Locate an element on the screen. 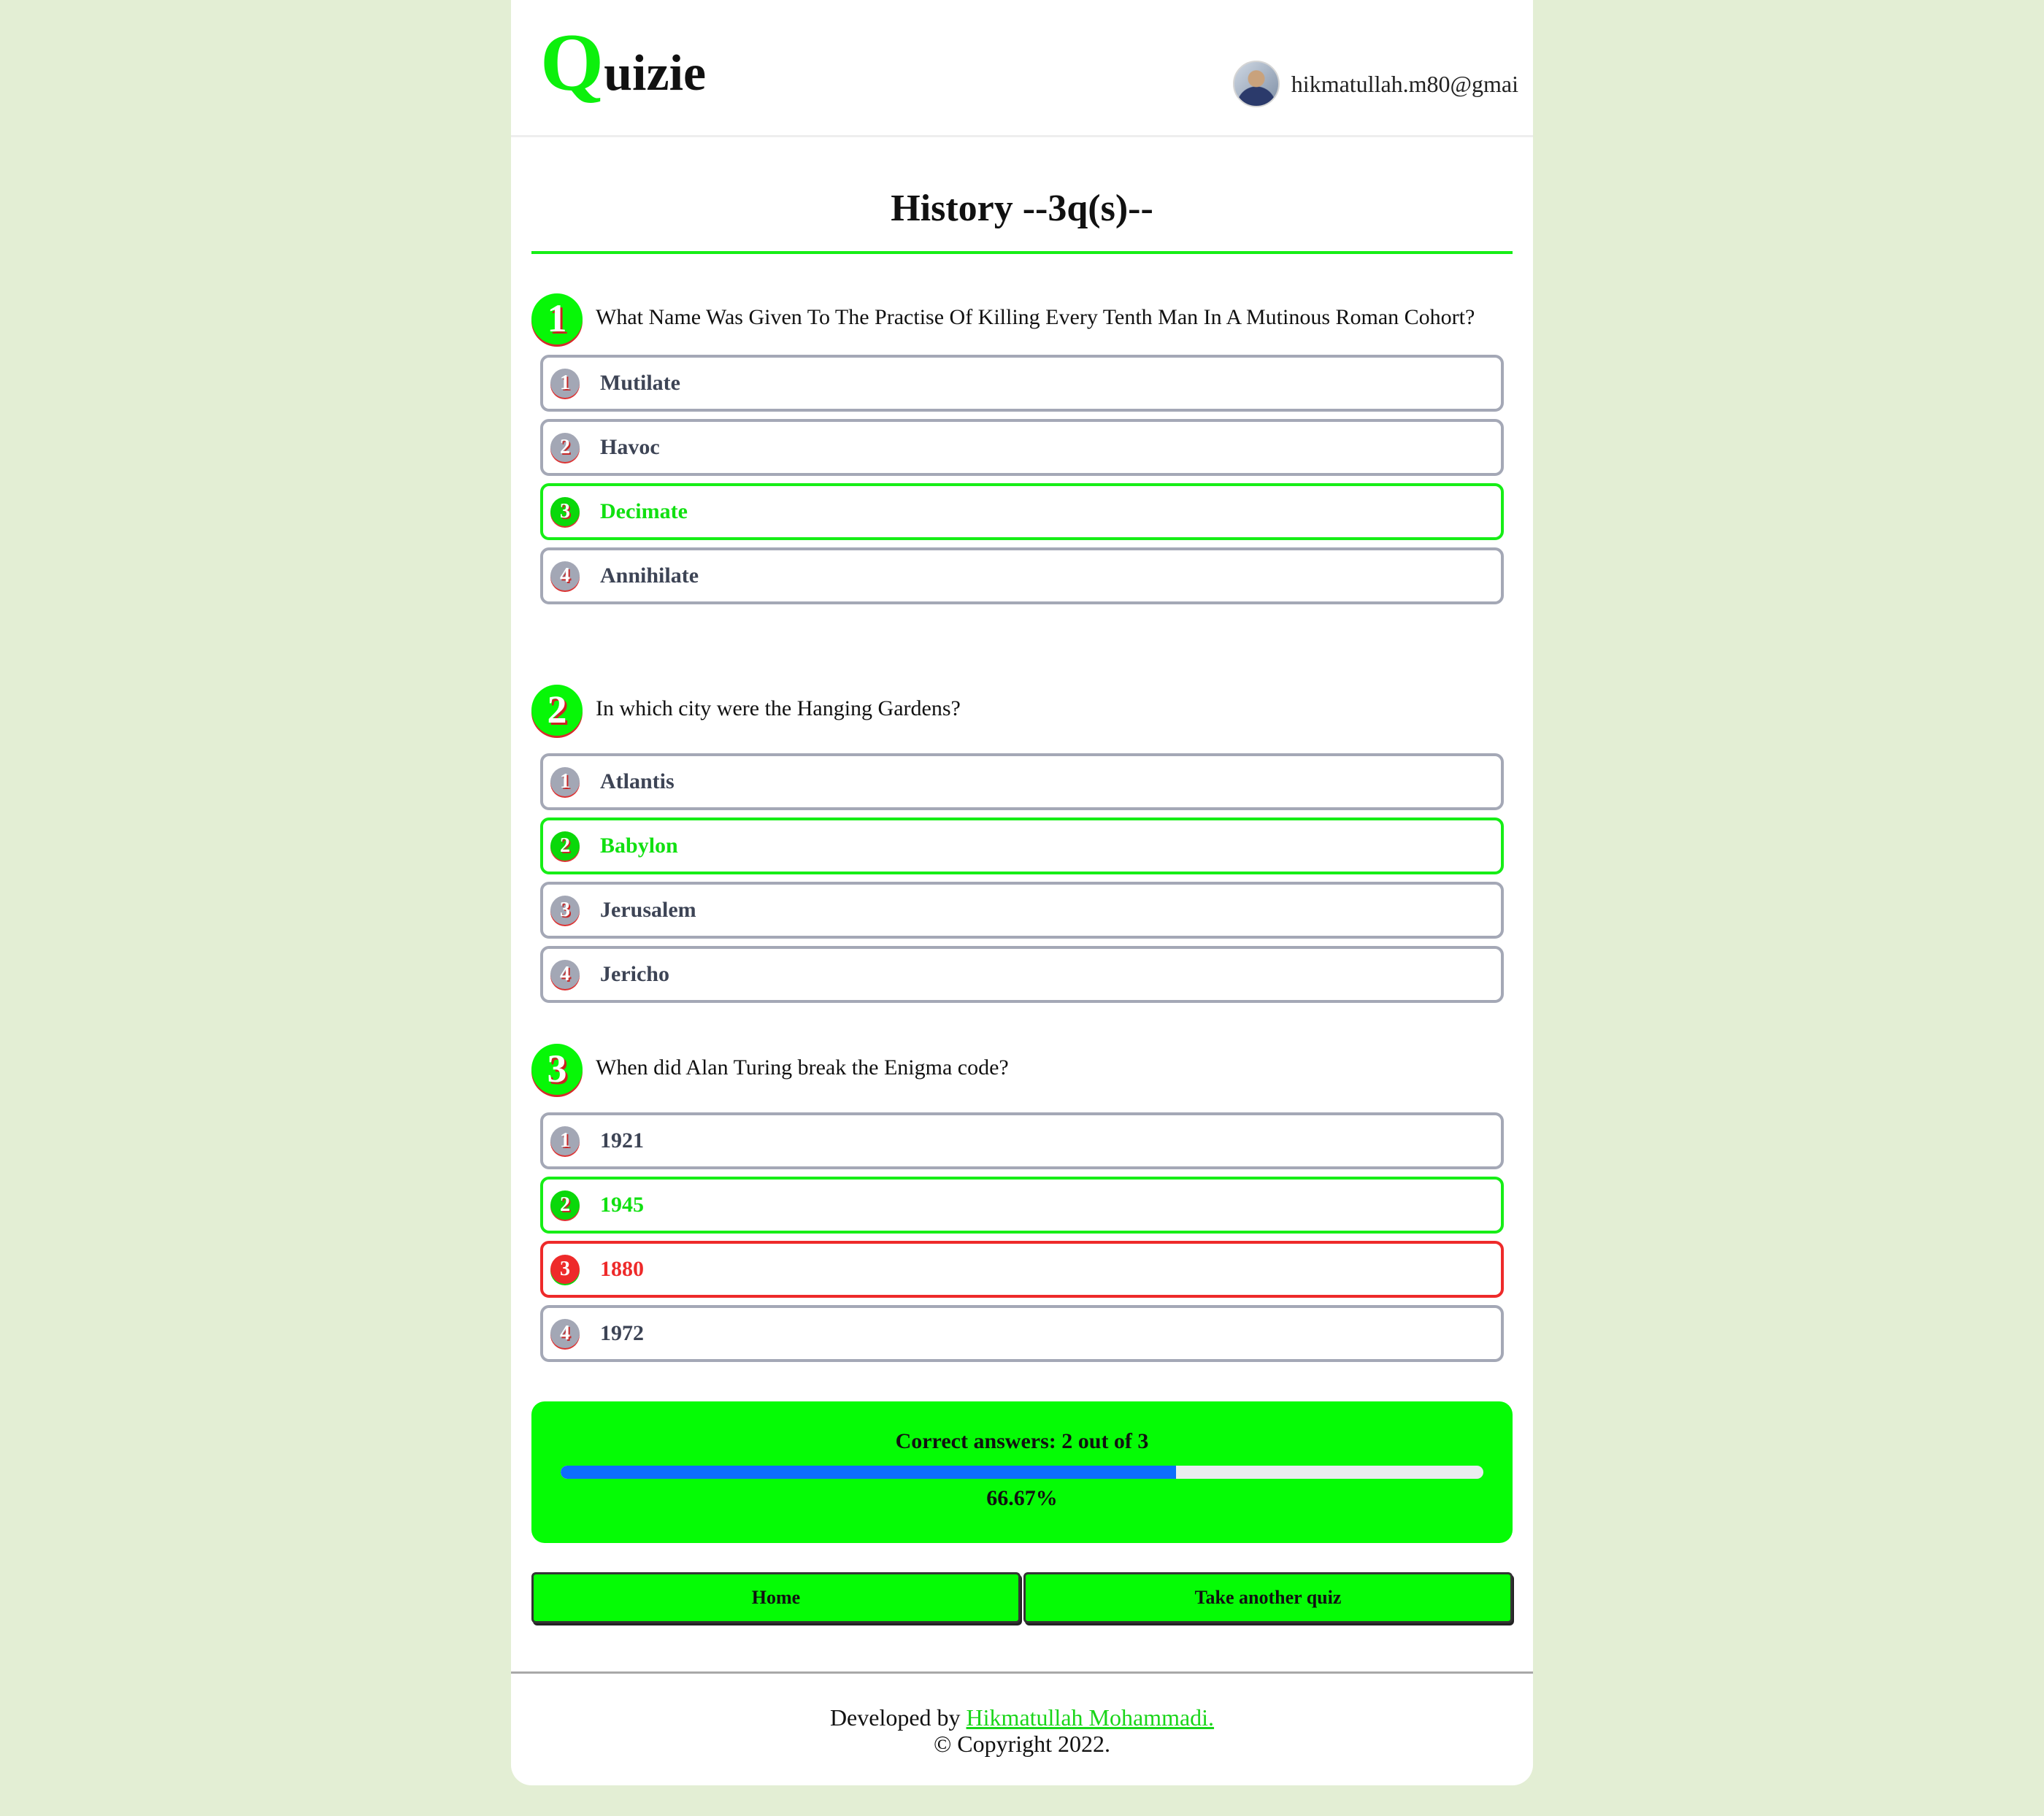  option-label: Annihilate is located at coordinates (649, 575).